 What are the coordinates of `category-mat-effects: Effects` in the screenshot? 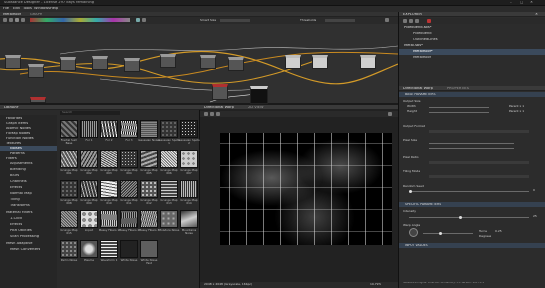 It's located at (16, 225).